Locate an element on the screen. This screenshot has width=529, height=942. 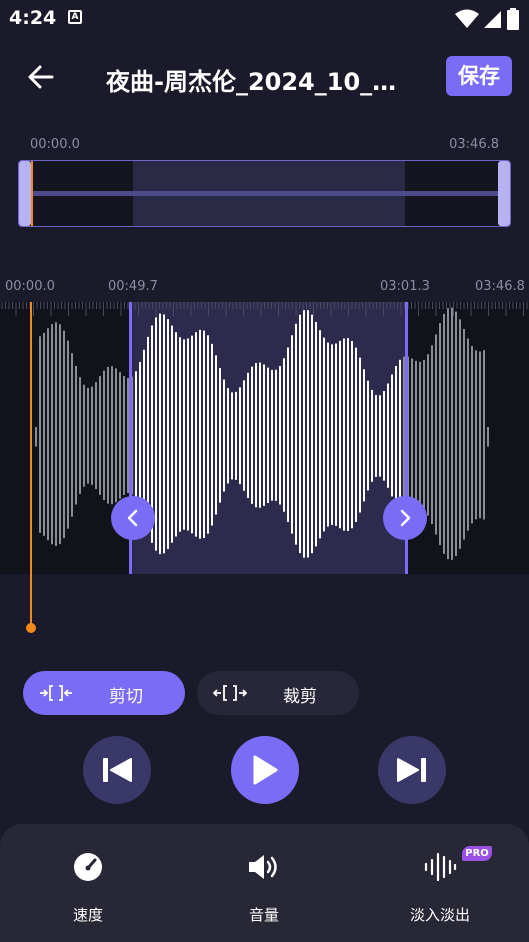
timeline-label-end: 03:46.8 is located at coordinates (500, 286).